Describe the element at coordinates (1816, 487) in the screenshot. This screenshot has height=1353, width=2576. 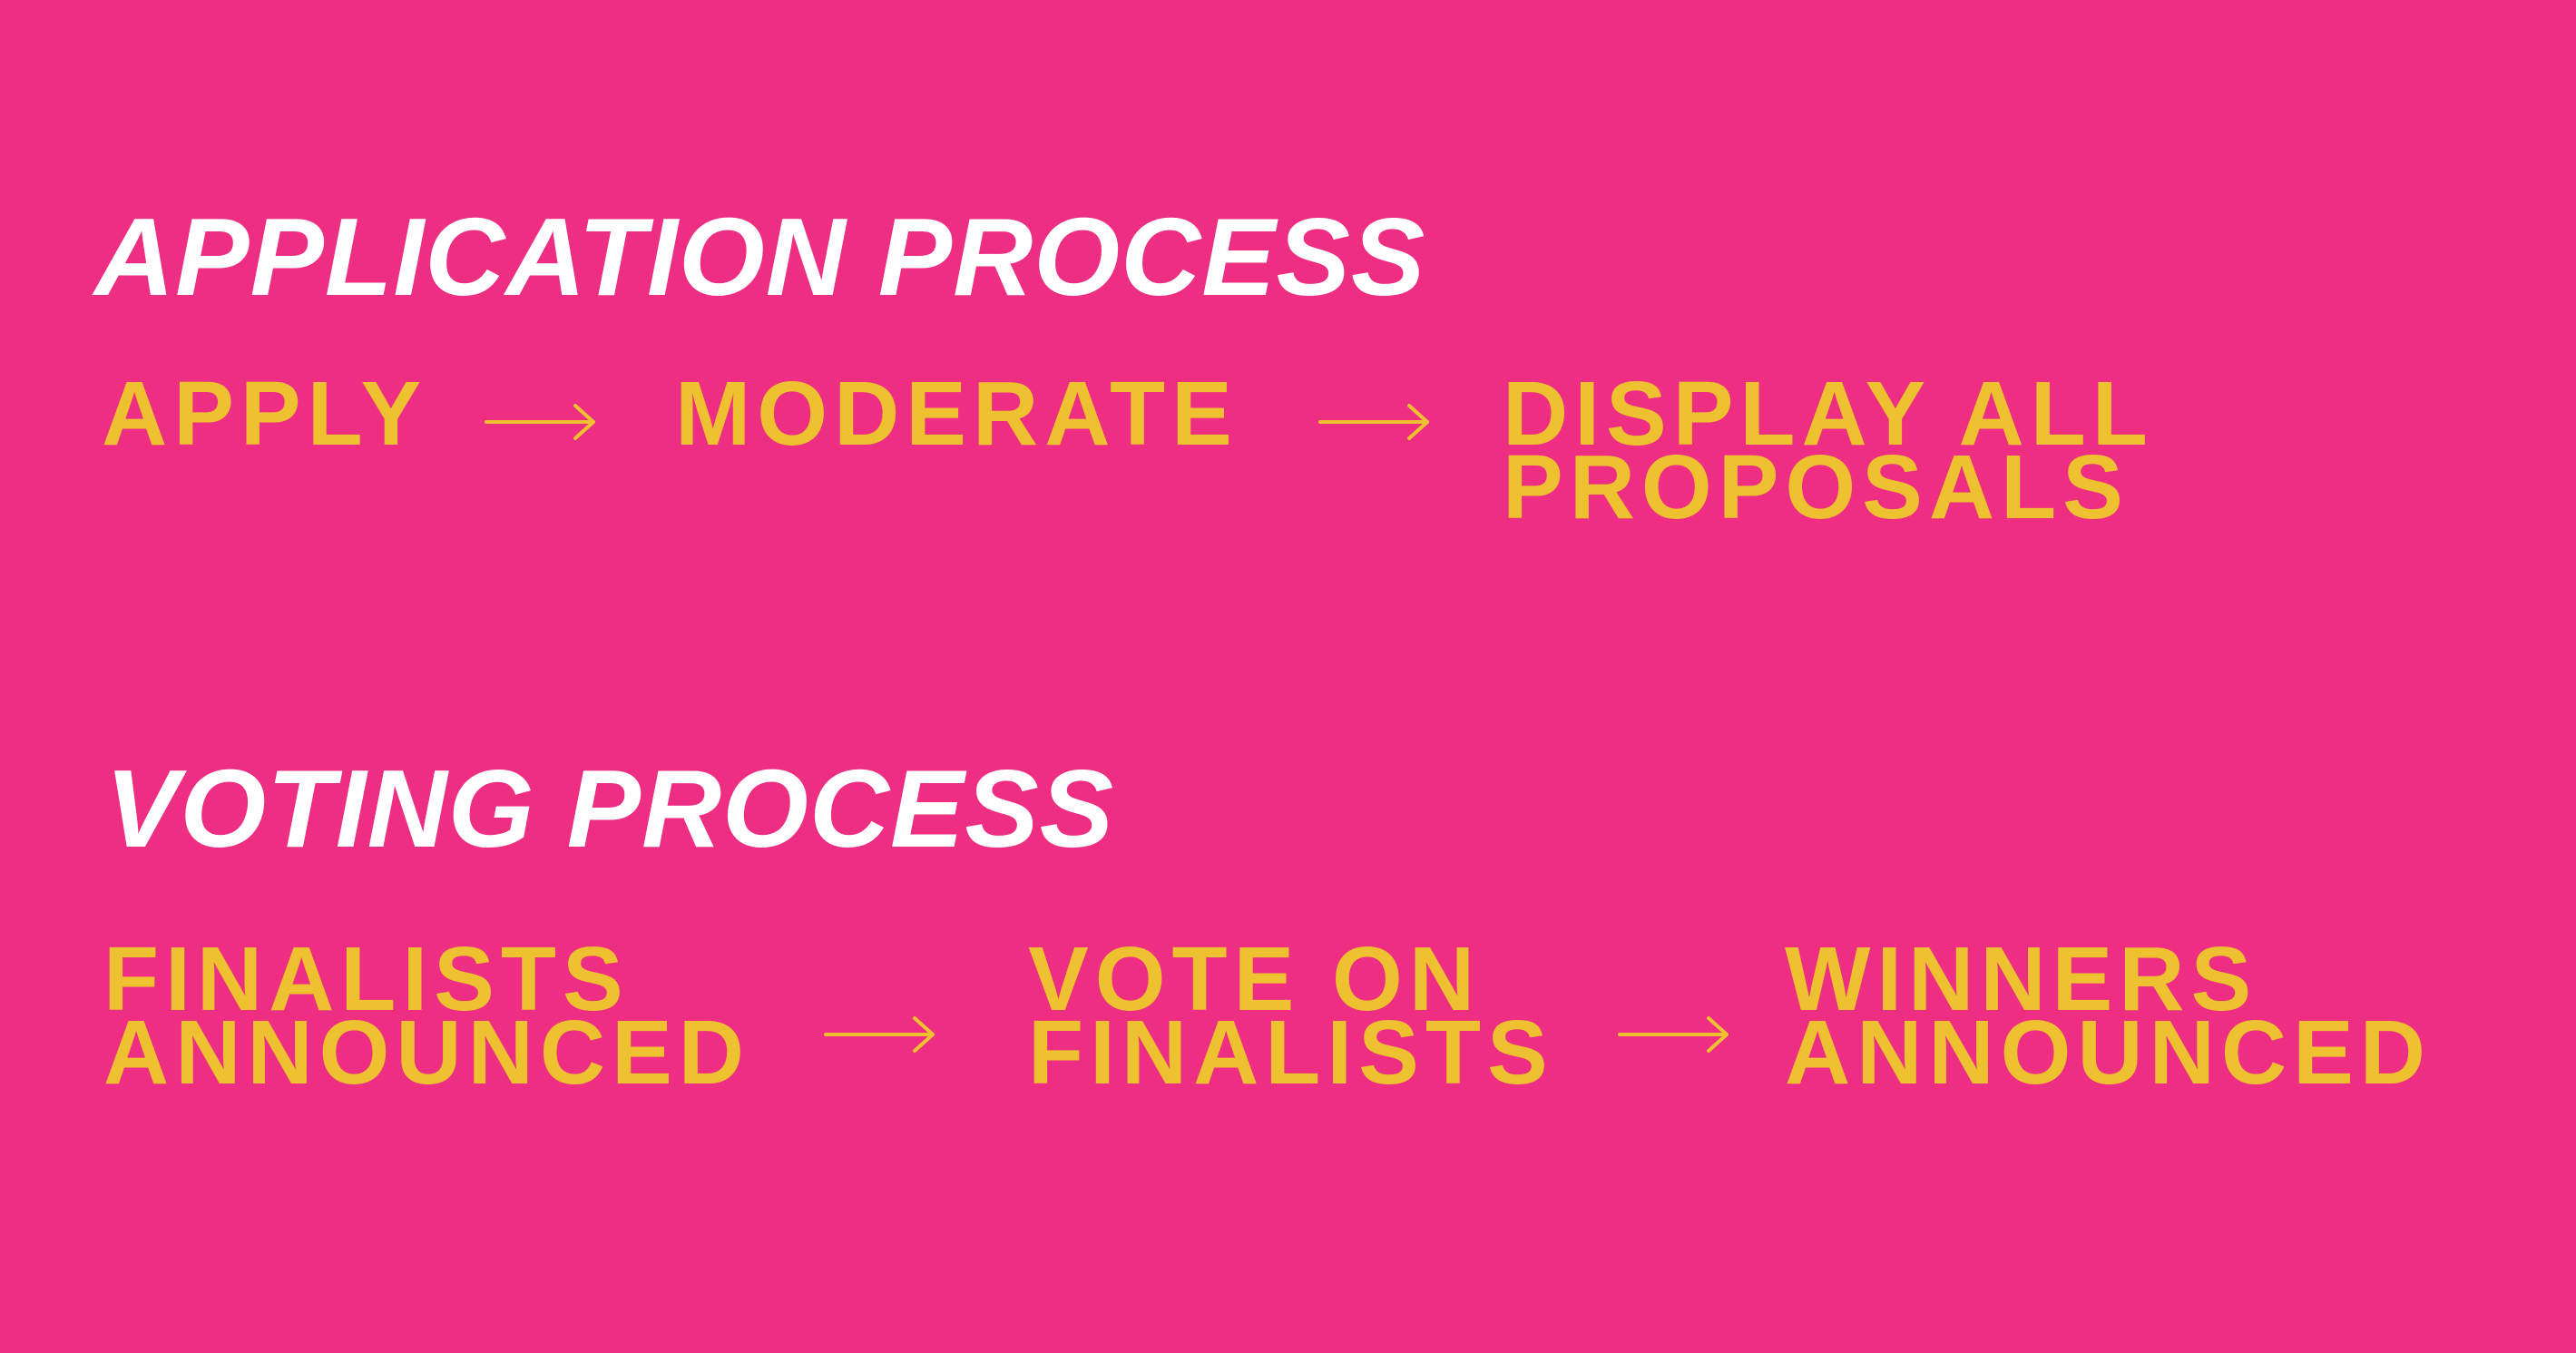
I see `step-line: PROPOSALS` at that location.